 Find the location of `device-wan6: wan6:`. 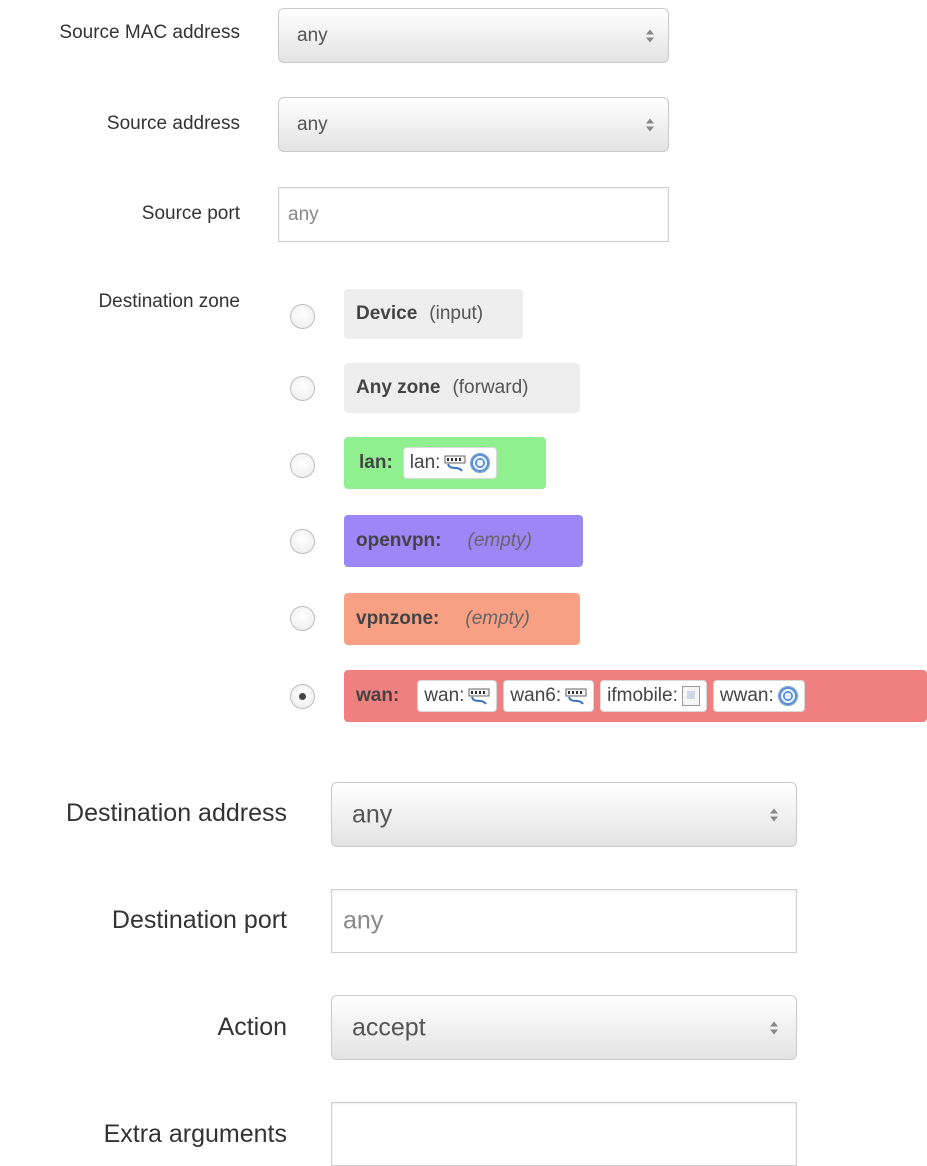

device-wan6: wan6: is located at coordinates (549, 696).